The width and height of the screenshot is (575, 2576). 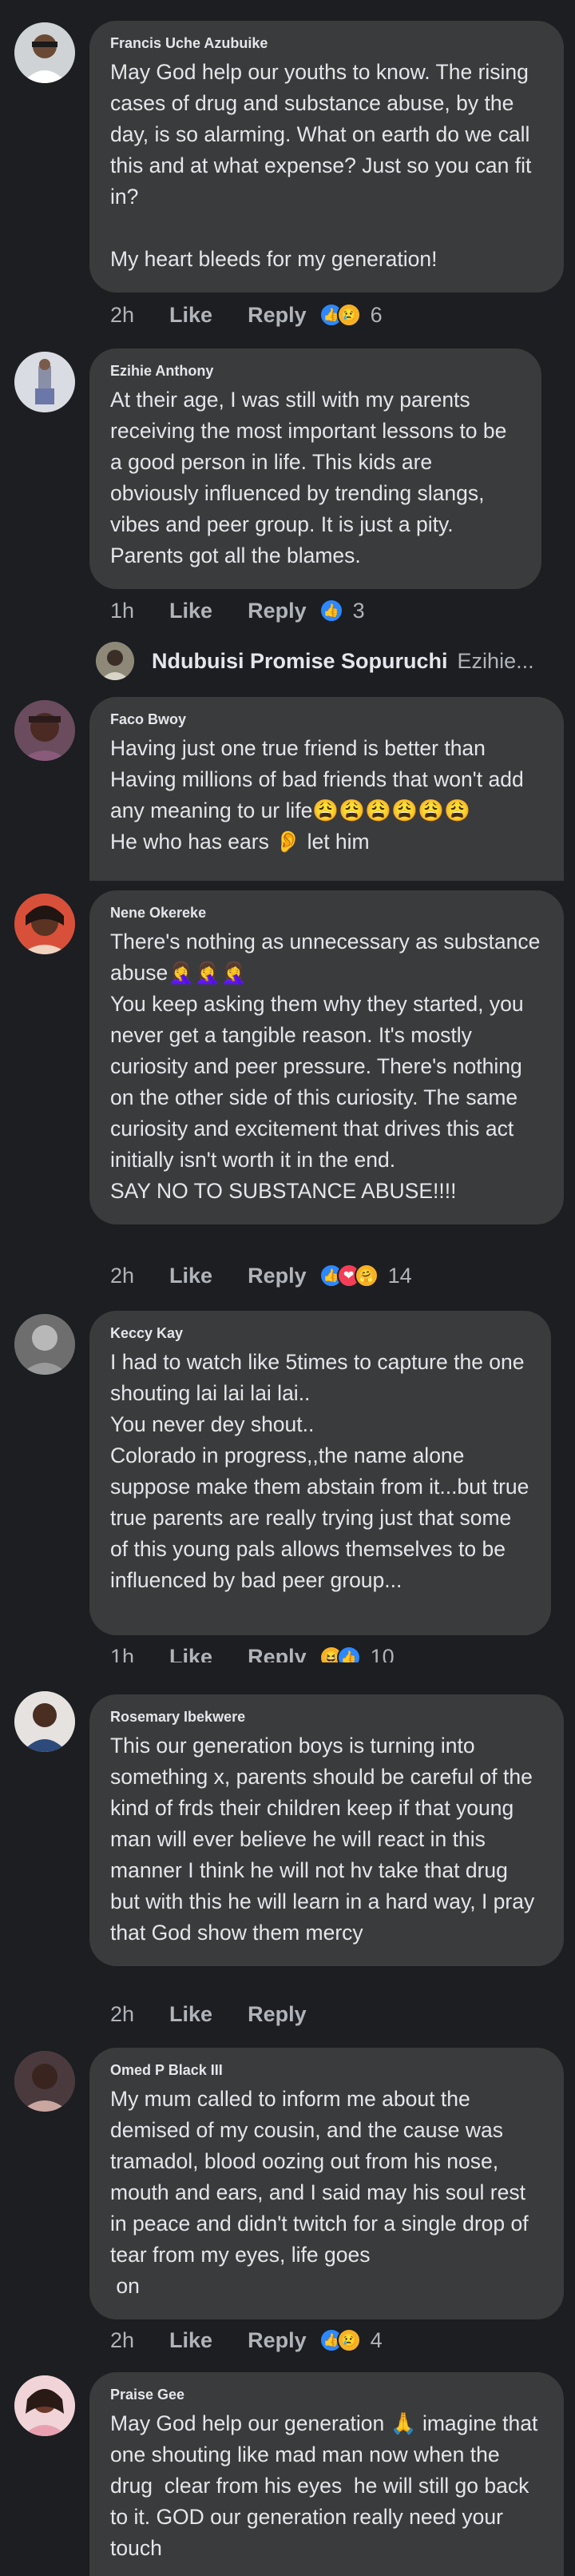 I want to click on reaction-count: 6, so click(x=377, y=314).